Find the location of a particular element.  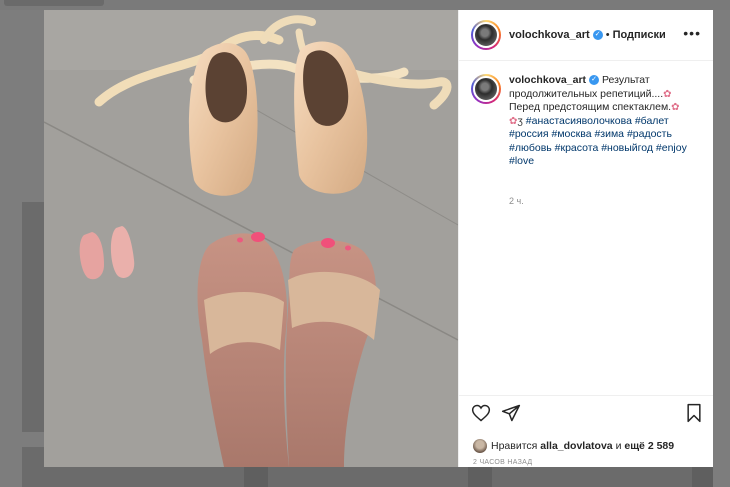

background-right-area is located at coordinates (721, 248).